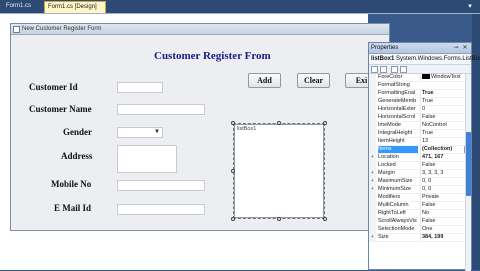  I want to click on property-row: IntegralHeight True, so click(420, 134).